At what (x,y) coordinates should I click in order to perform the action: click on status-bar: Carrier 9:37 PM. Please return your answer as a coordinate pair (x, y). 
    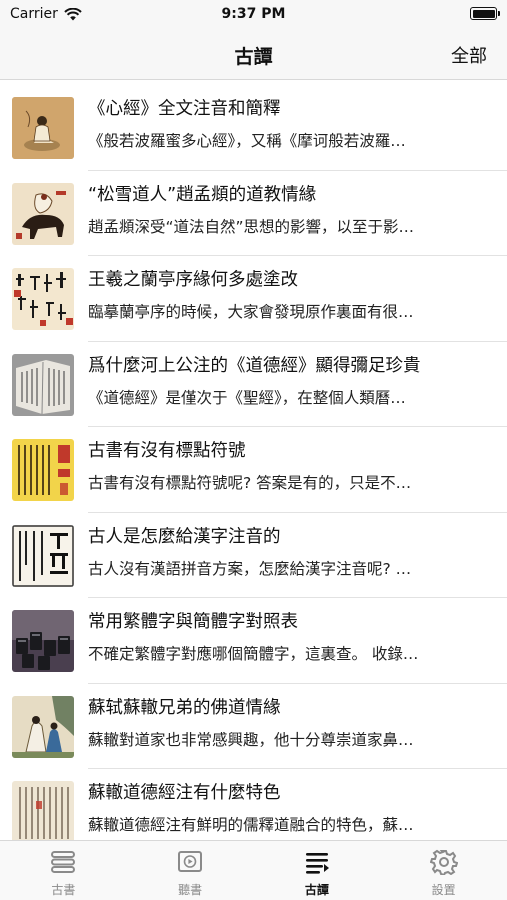
    Looking at the image, I should click on (253, 14).